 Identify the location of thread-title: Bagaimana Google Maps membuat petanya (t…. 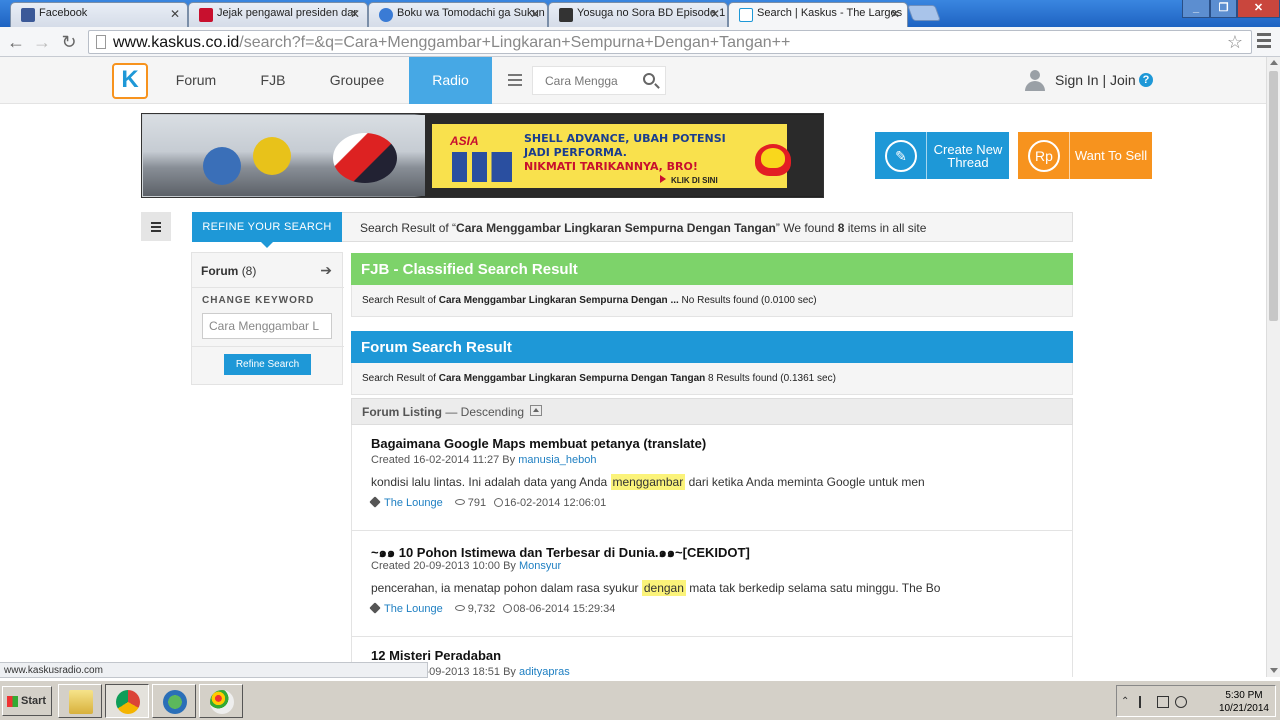
(538, 443).